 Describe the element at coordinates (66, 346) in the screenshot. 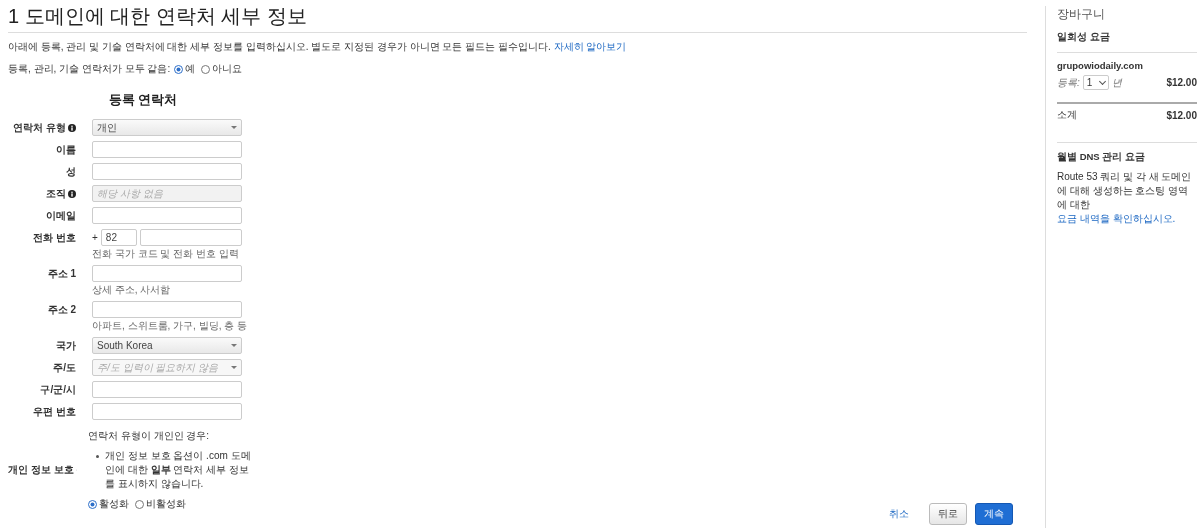

I see `field-label: 국가` at that location.